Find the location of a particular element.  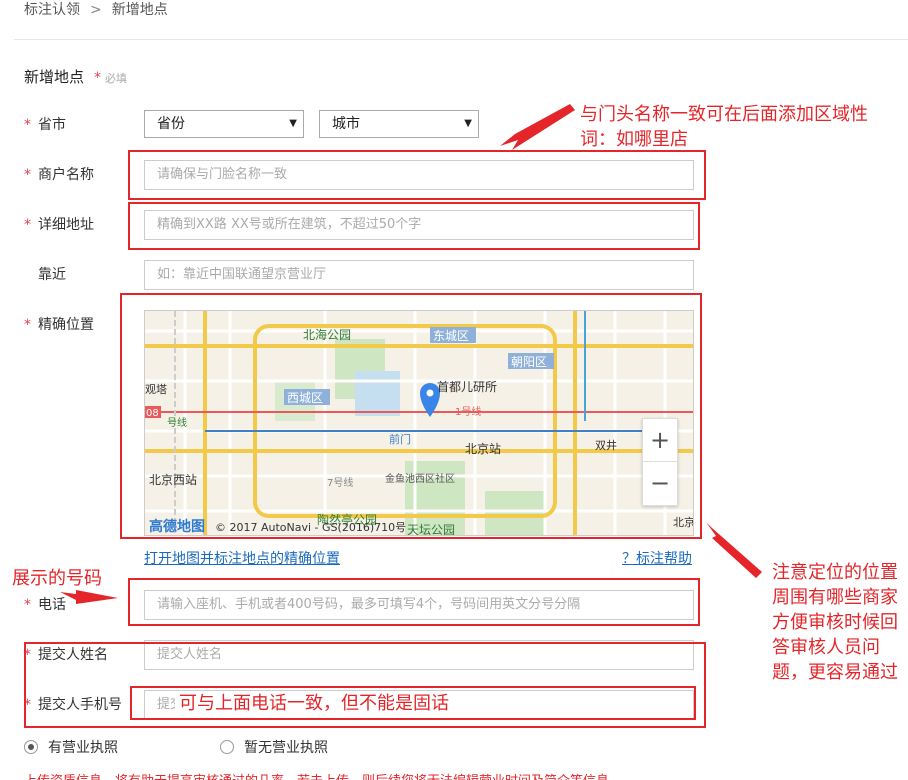

annotation-location-tip: 注意定位的位置周围有哪些商家方便审核时候回答审核人员问题，更容易通过 is located at coordinates (835, 622).